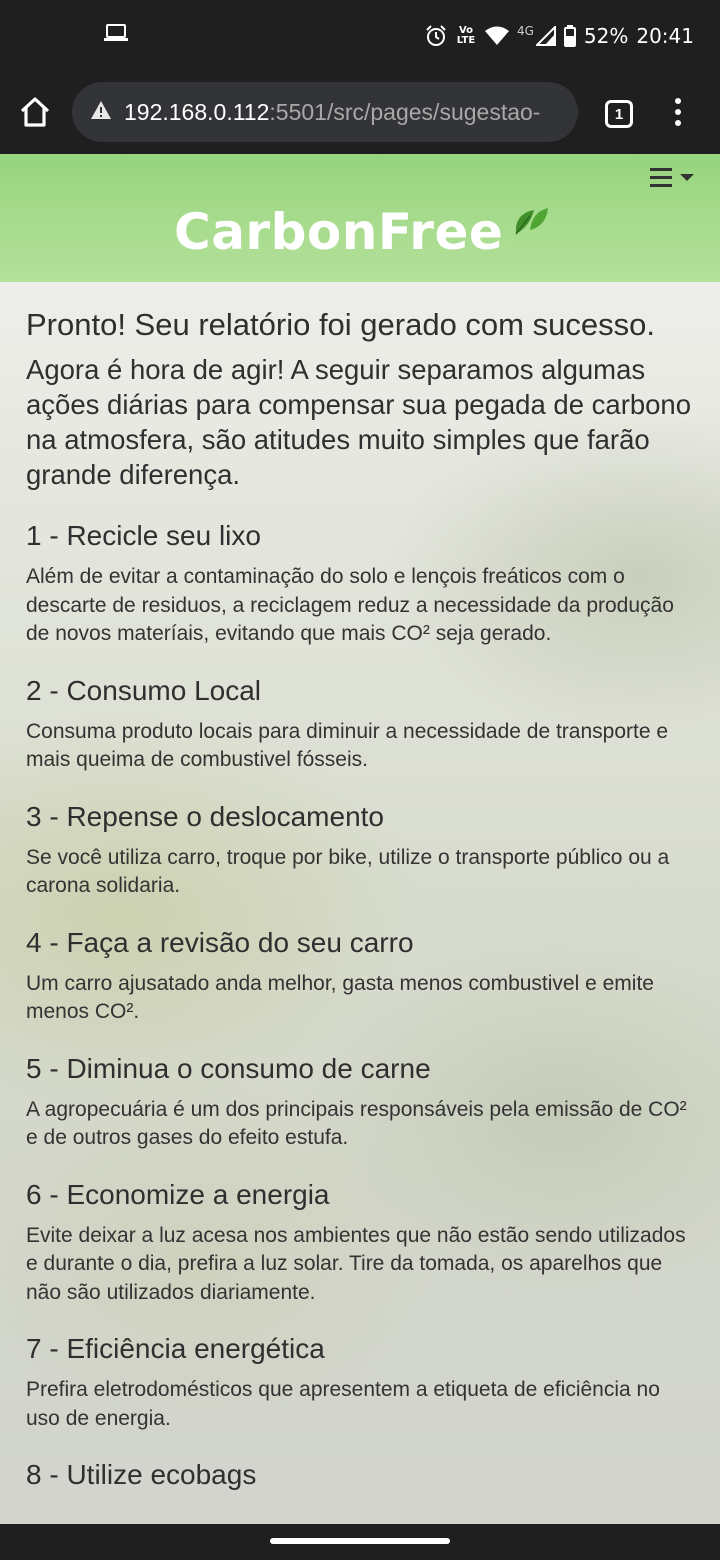 This screenshot has height=1560, width=720. What do you see at coordinates (362, 1475) in the screenshot?
I see `tip-item: 8 - Utilize ecobags` at bounding box center [362, 1475].